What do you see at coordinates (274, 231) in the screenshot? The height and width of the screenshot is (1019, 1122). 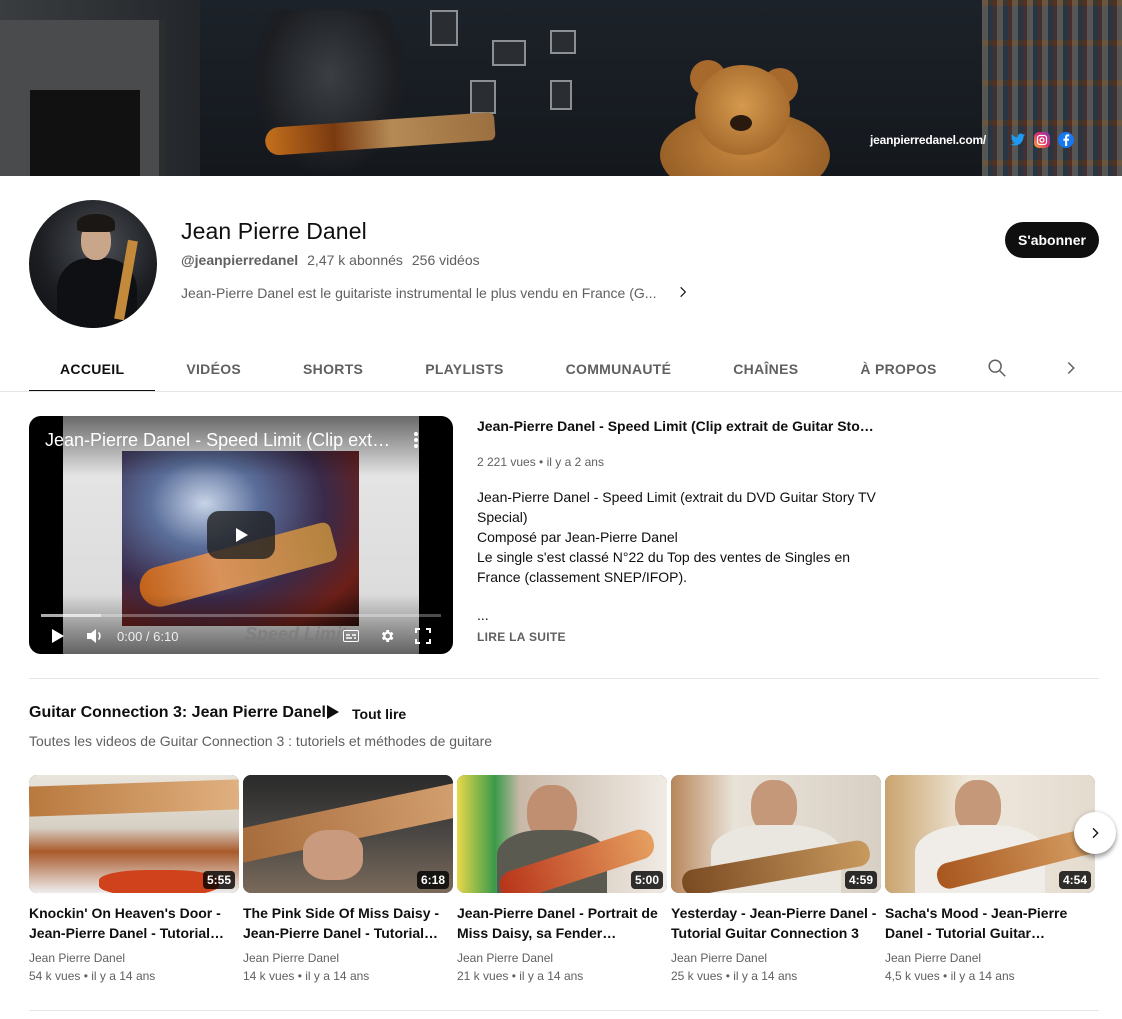 I see `channel-name: Jean Pierre Danel` at bounding box center [274, 231].